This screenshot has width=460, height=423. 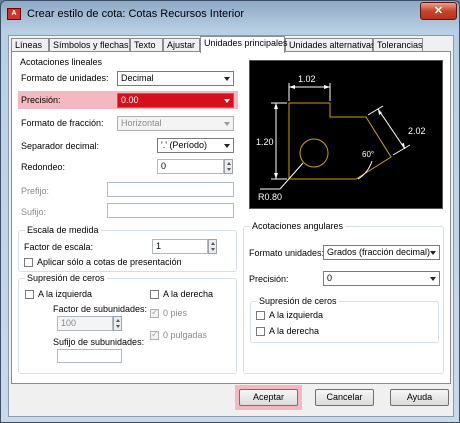 I want to click on unit-format-label: Formato de unidades:, so click(x=65, y=78).